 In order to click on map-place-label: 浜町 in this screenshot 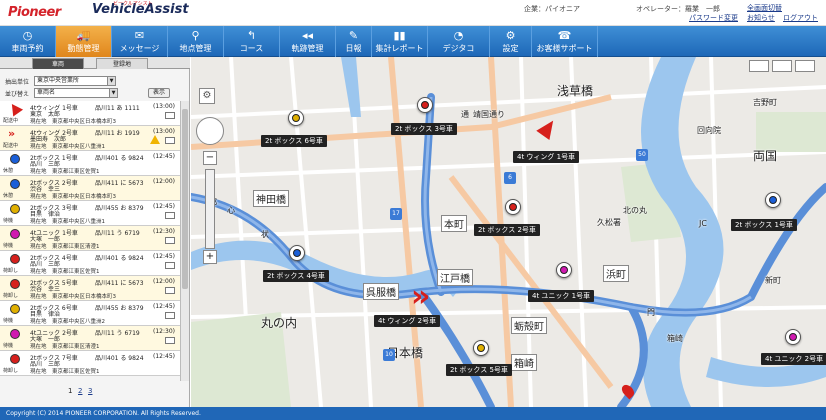, I will do `click(616, 273)`.